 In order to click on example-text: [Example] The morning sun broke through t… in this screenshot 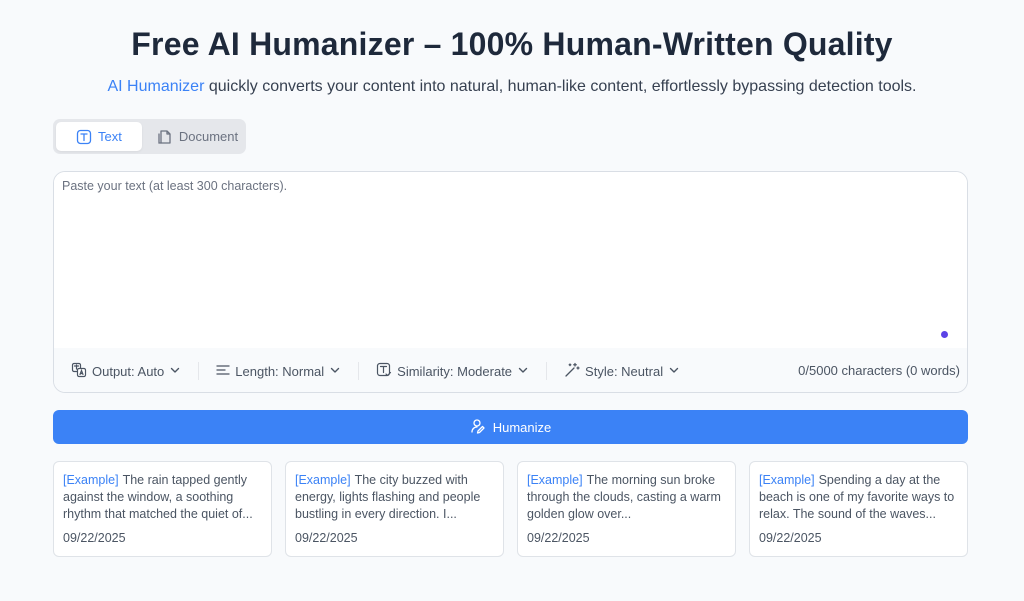, I will do `click(626, 497)`.